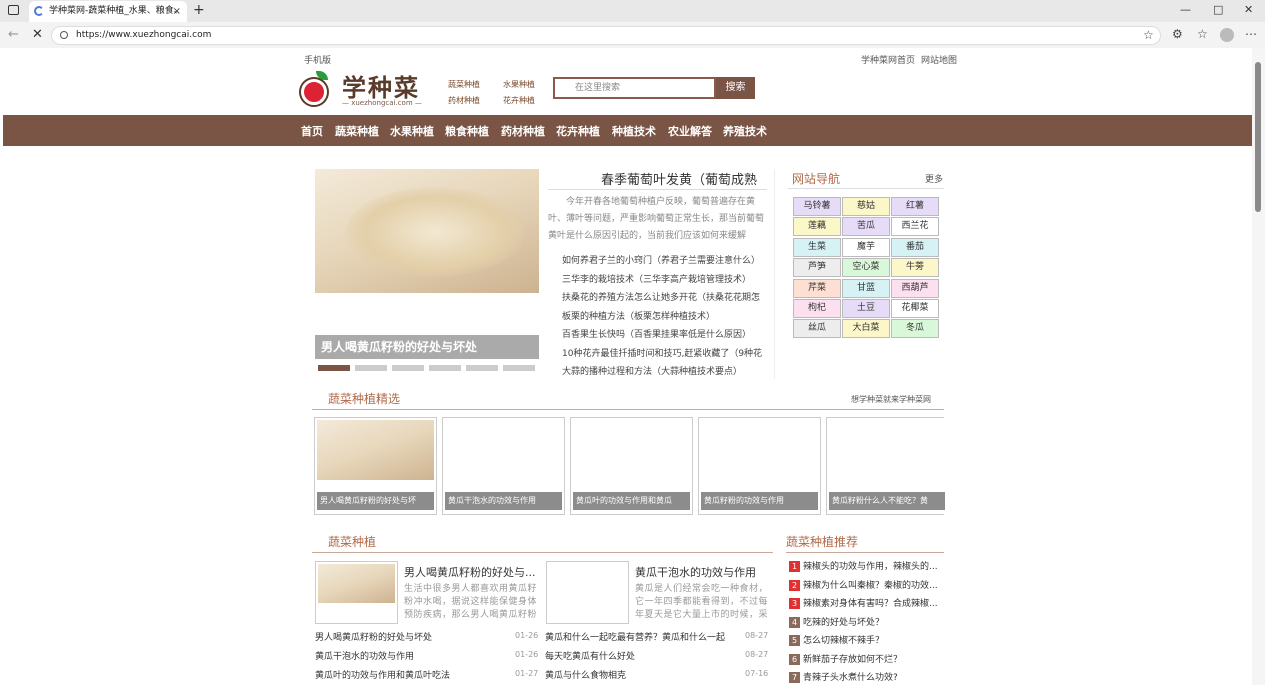 The width and height of the screenshot is (1265, 685). I want to click on browser-tab: 学种菜网-蔬菜种植_水果、粮食、 ×, so click(108, 11).